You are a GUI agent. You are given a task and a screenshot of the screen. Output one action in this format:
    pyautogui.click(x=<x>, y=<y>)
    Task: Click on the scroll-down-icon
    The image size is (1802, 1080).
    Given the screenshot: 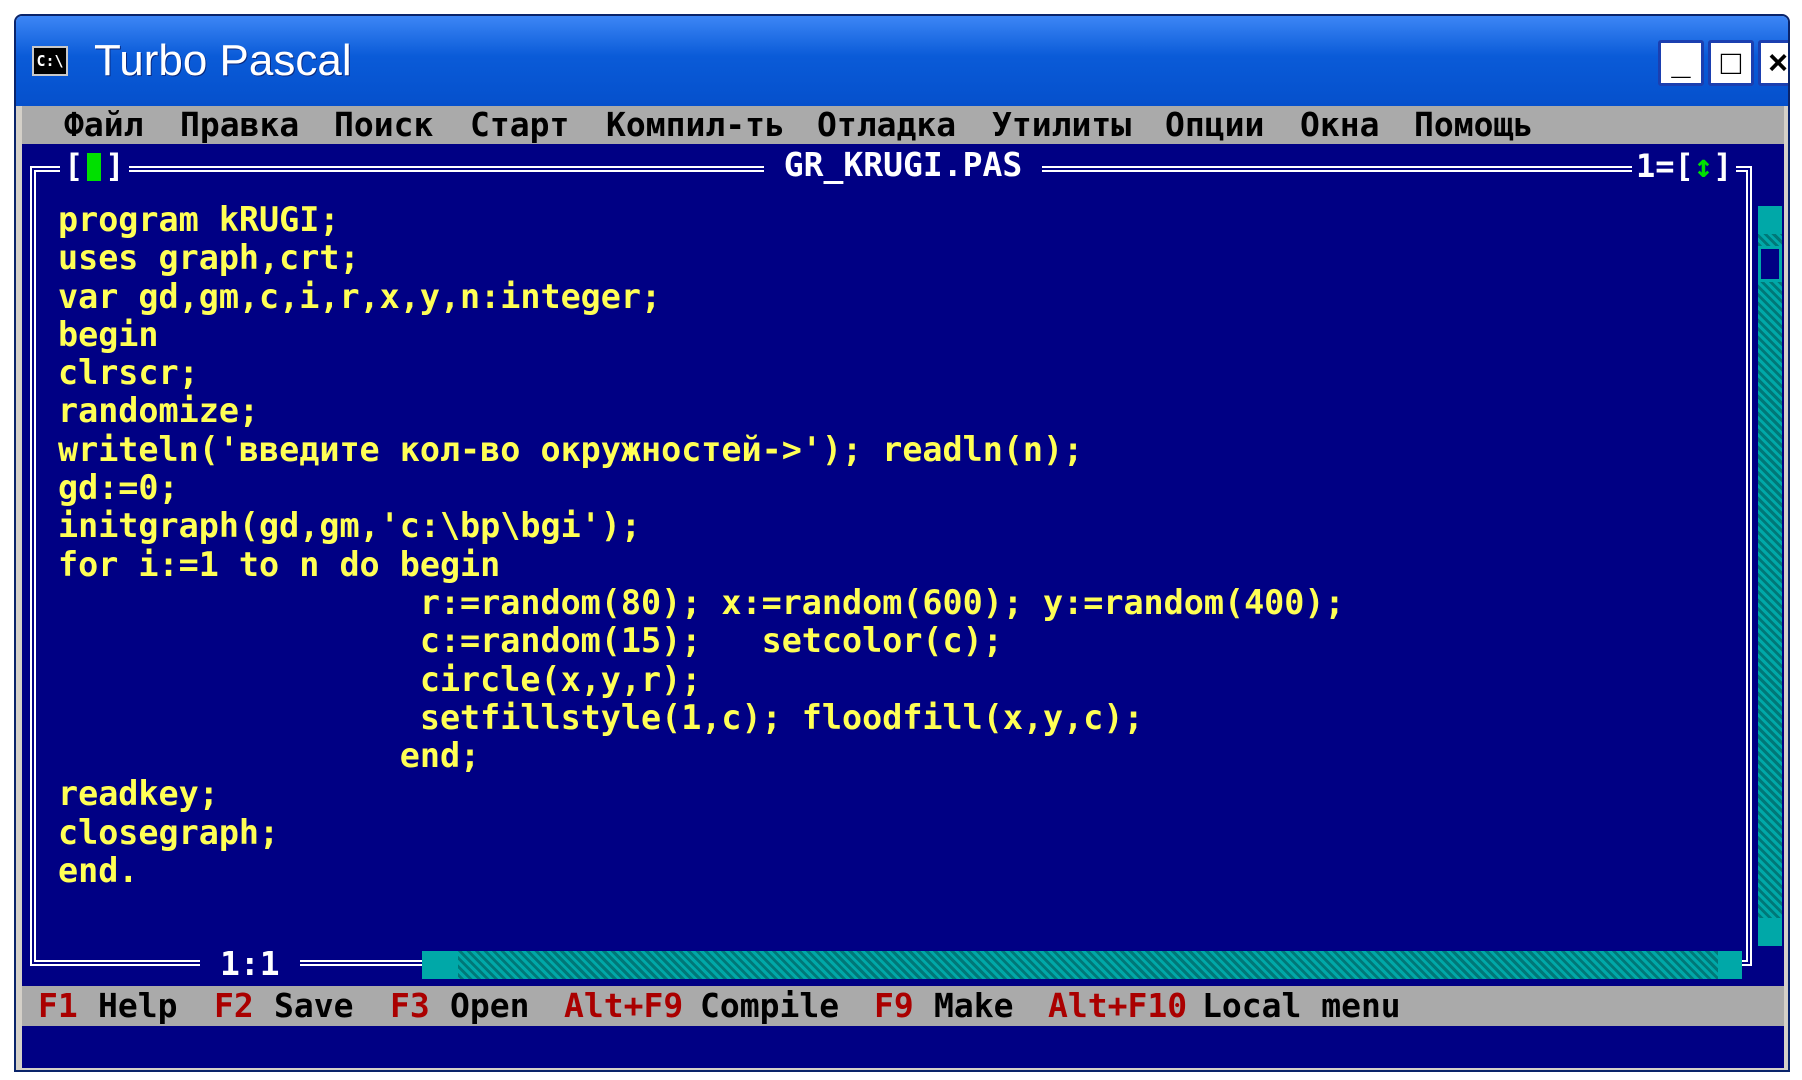 What is the action you would take?
    pyautogui.click(x=1770, y=932)
    